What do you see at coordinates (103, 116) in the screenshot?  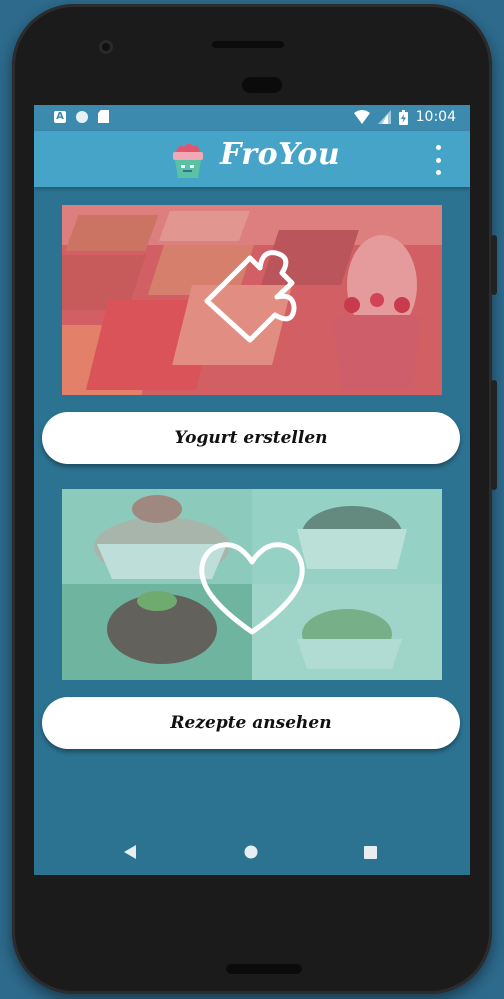 I see `sd-card-icon` at bounding box center [103, 116].